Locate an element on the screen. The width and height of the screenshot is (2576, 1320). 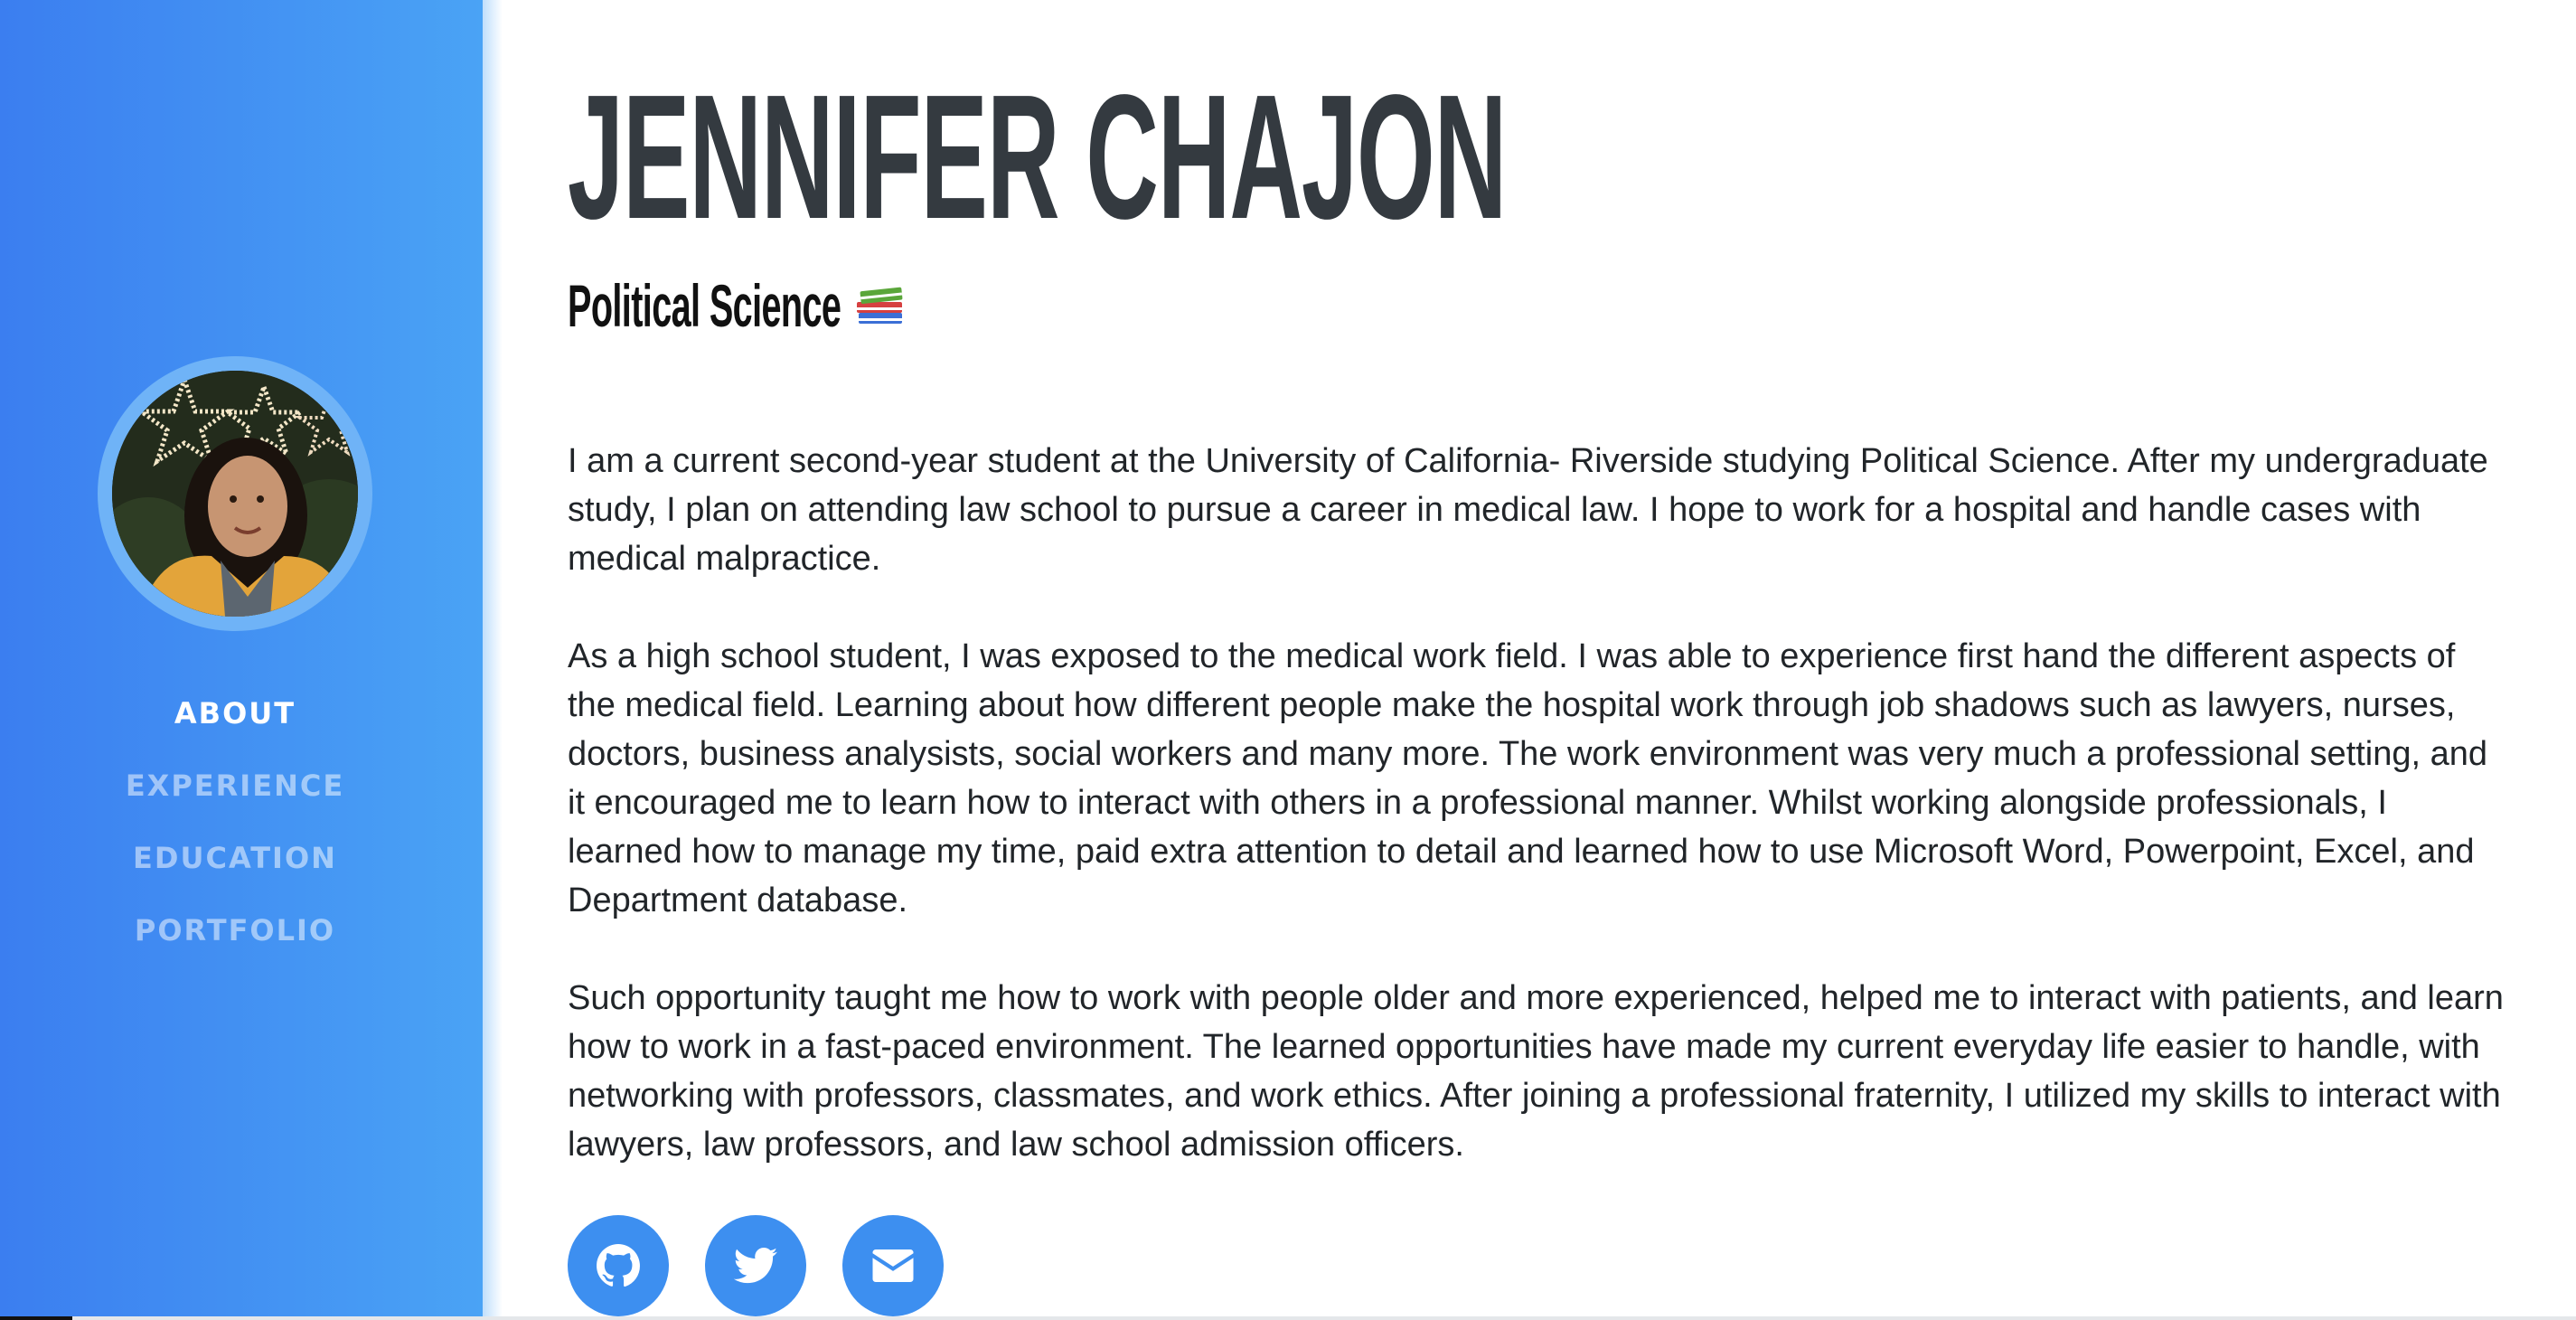
subtitle: Political Science is located at coordinates (848, 305).